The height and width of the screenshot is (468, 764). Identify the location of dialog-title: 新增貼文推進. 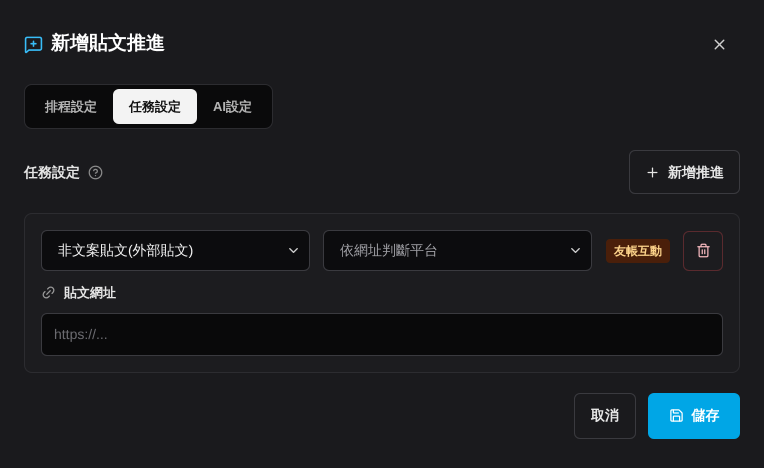
(108, 44).